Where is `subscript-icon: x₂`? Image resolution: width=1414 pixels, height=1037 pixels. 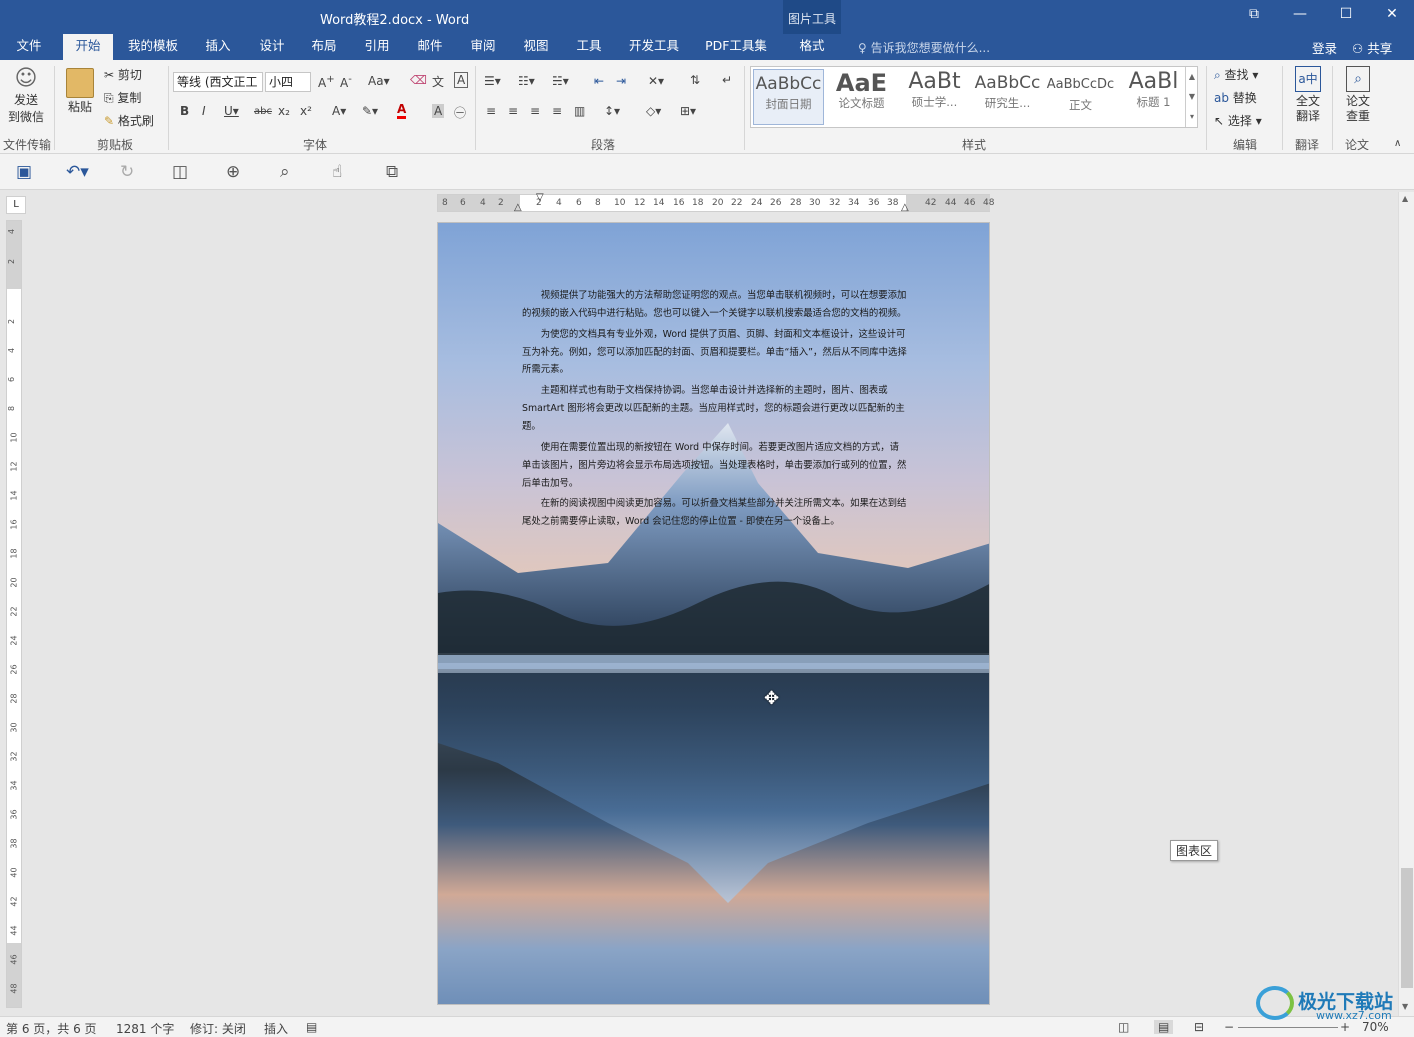 subscript-icon: x₂ is located at coordinates (284, 111).